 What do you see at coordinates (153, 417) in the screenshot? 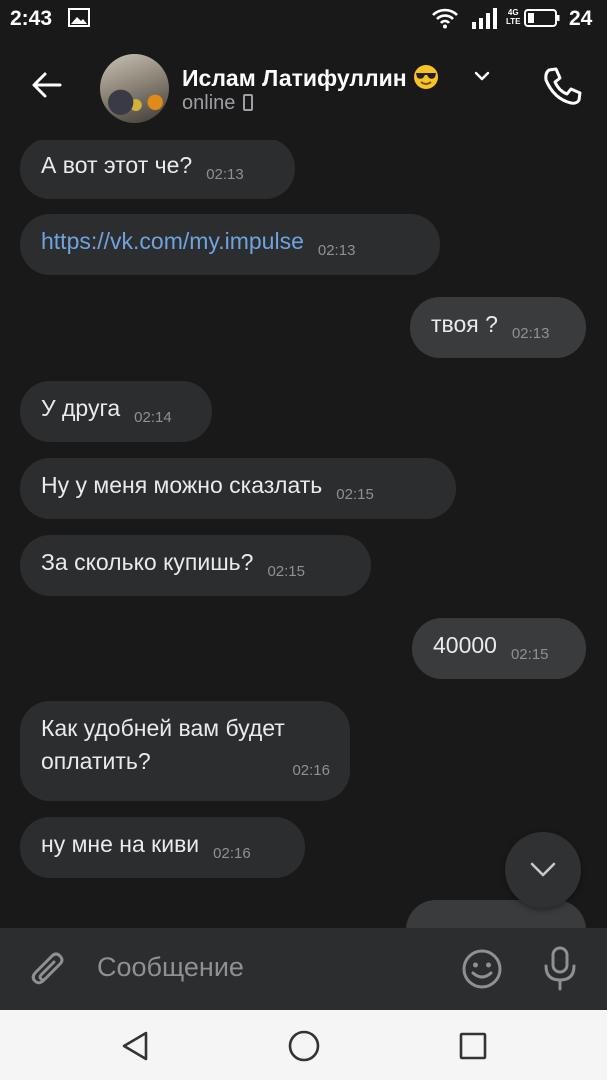
I see `message-time: 02:14` at bounding box center [153, 417].